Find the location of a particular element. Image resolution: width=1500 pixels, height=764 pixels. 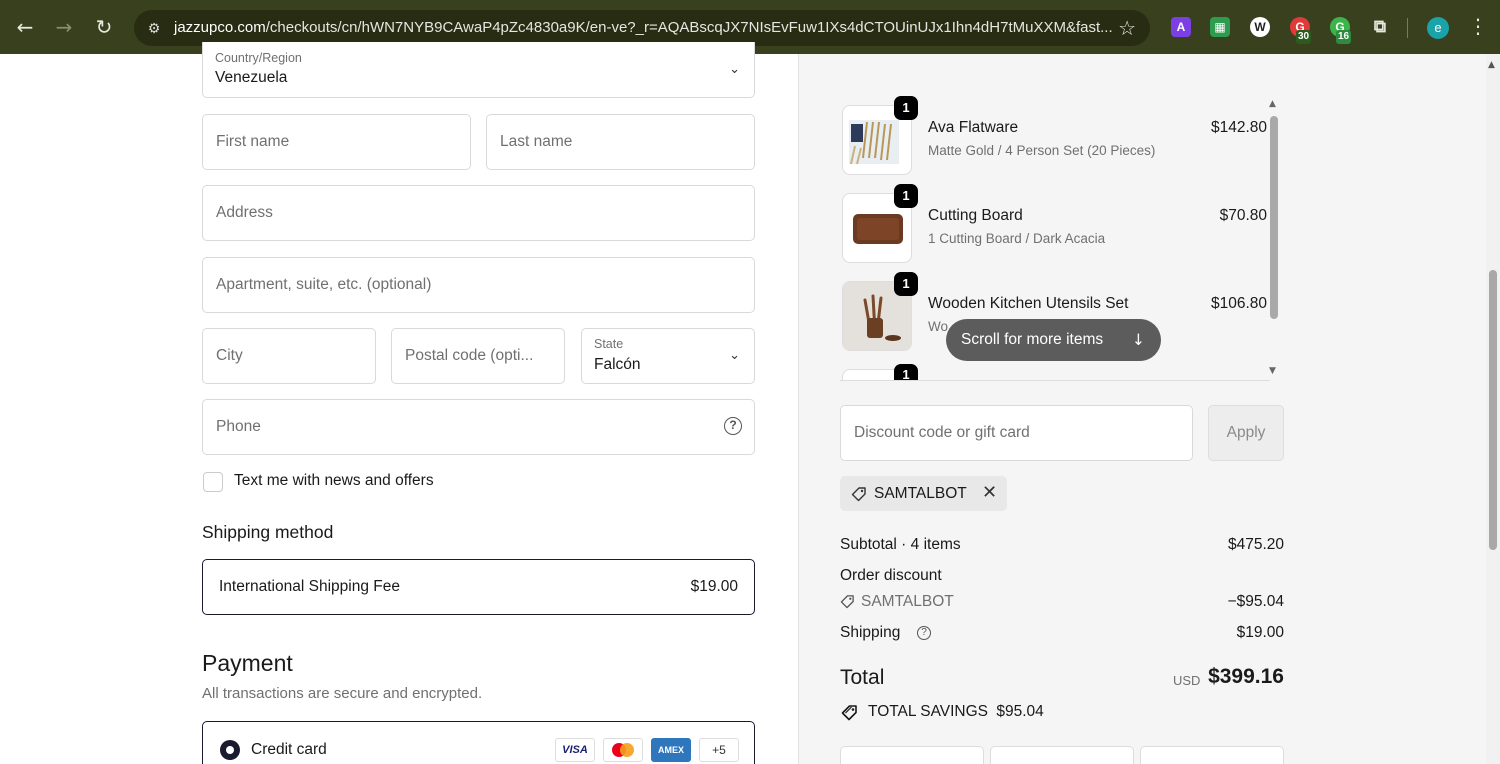

total-value: $399.16 is located at coordinates (1246, 676).